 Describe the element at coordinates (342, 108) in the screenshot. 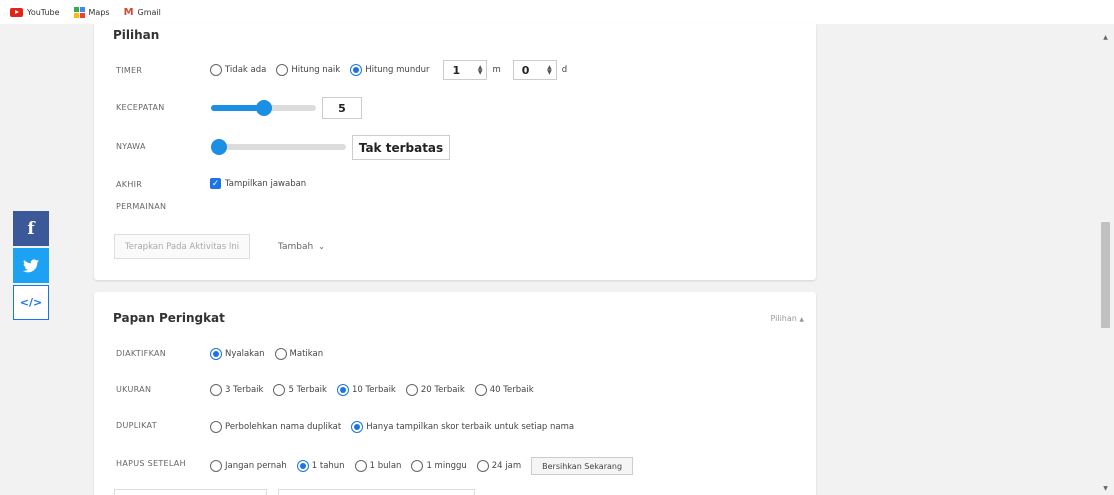

I see `speed-value: 5` at that location.